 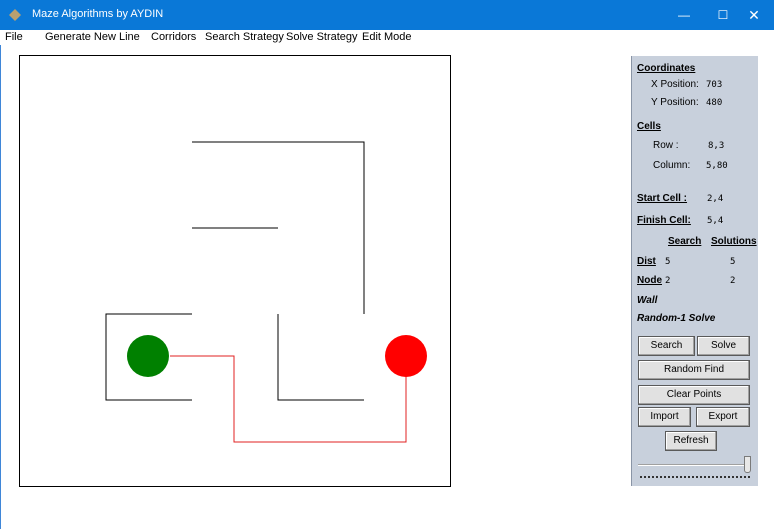 What do you see at coordinates (14, 37) in the screenshot?
I see `menu-file: File` at bounding box center [14, 37].